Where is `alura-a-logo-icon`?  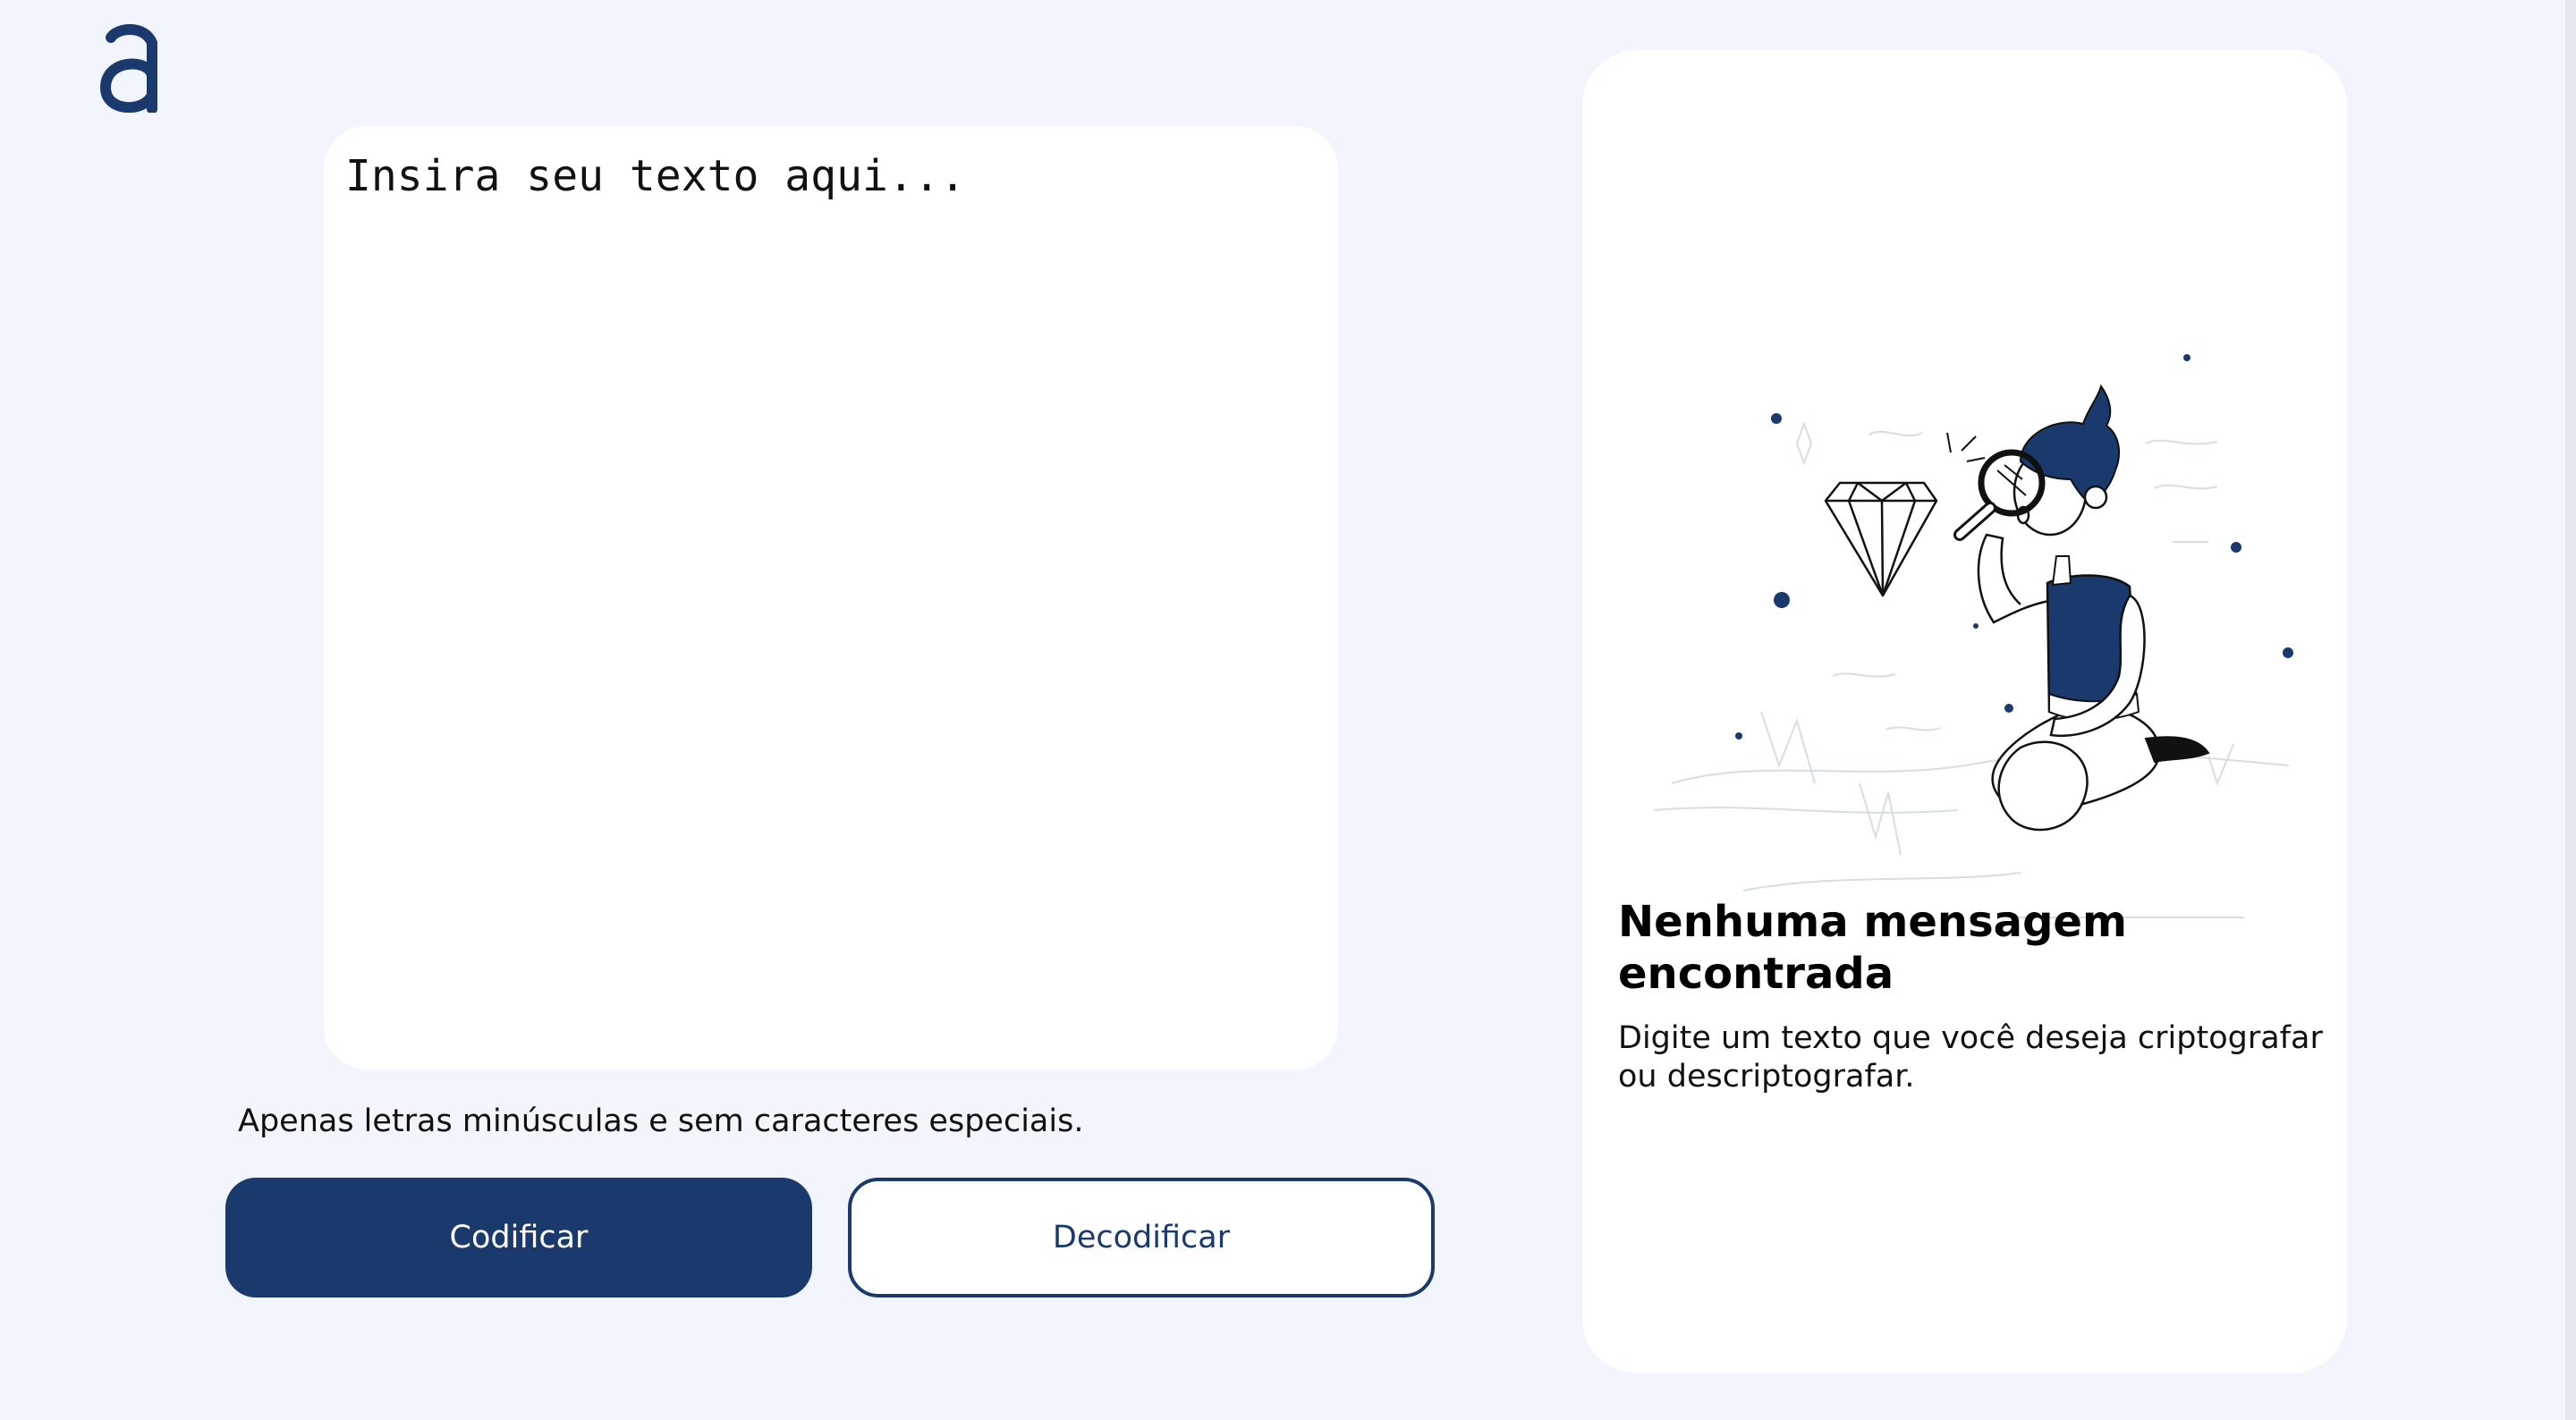 alura-a-logo-icon is located at coordinates (128, 68).